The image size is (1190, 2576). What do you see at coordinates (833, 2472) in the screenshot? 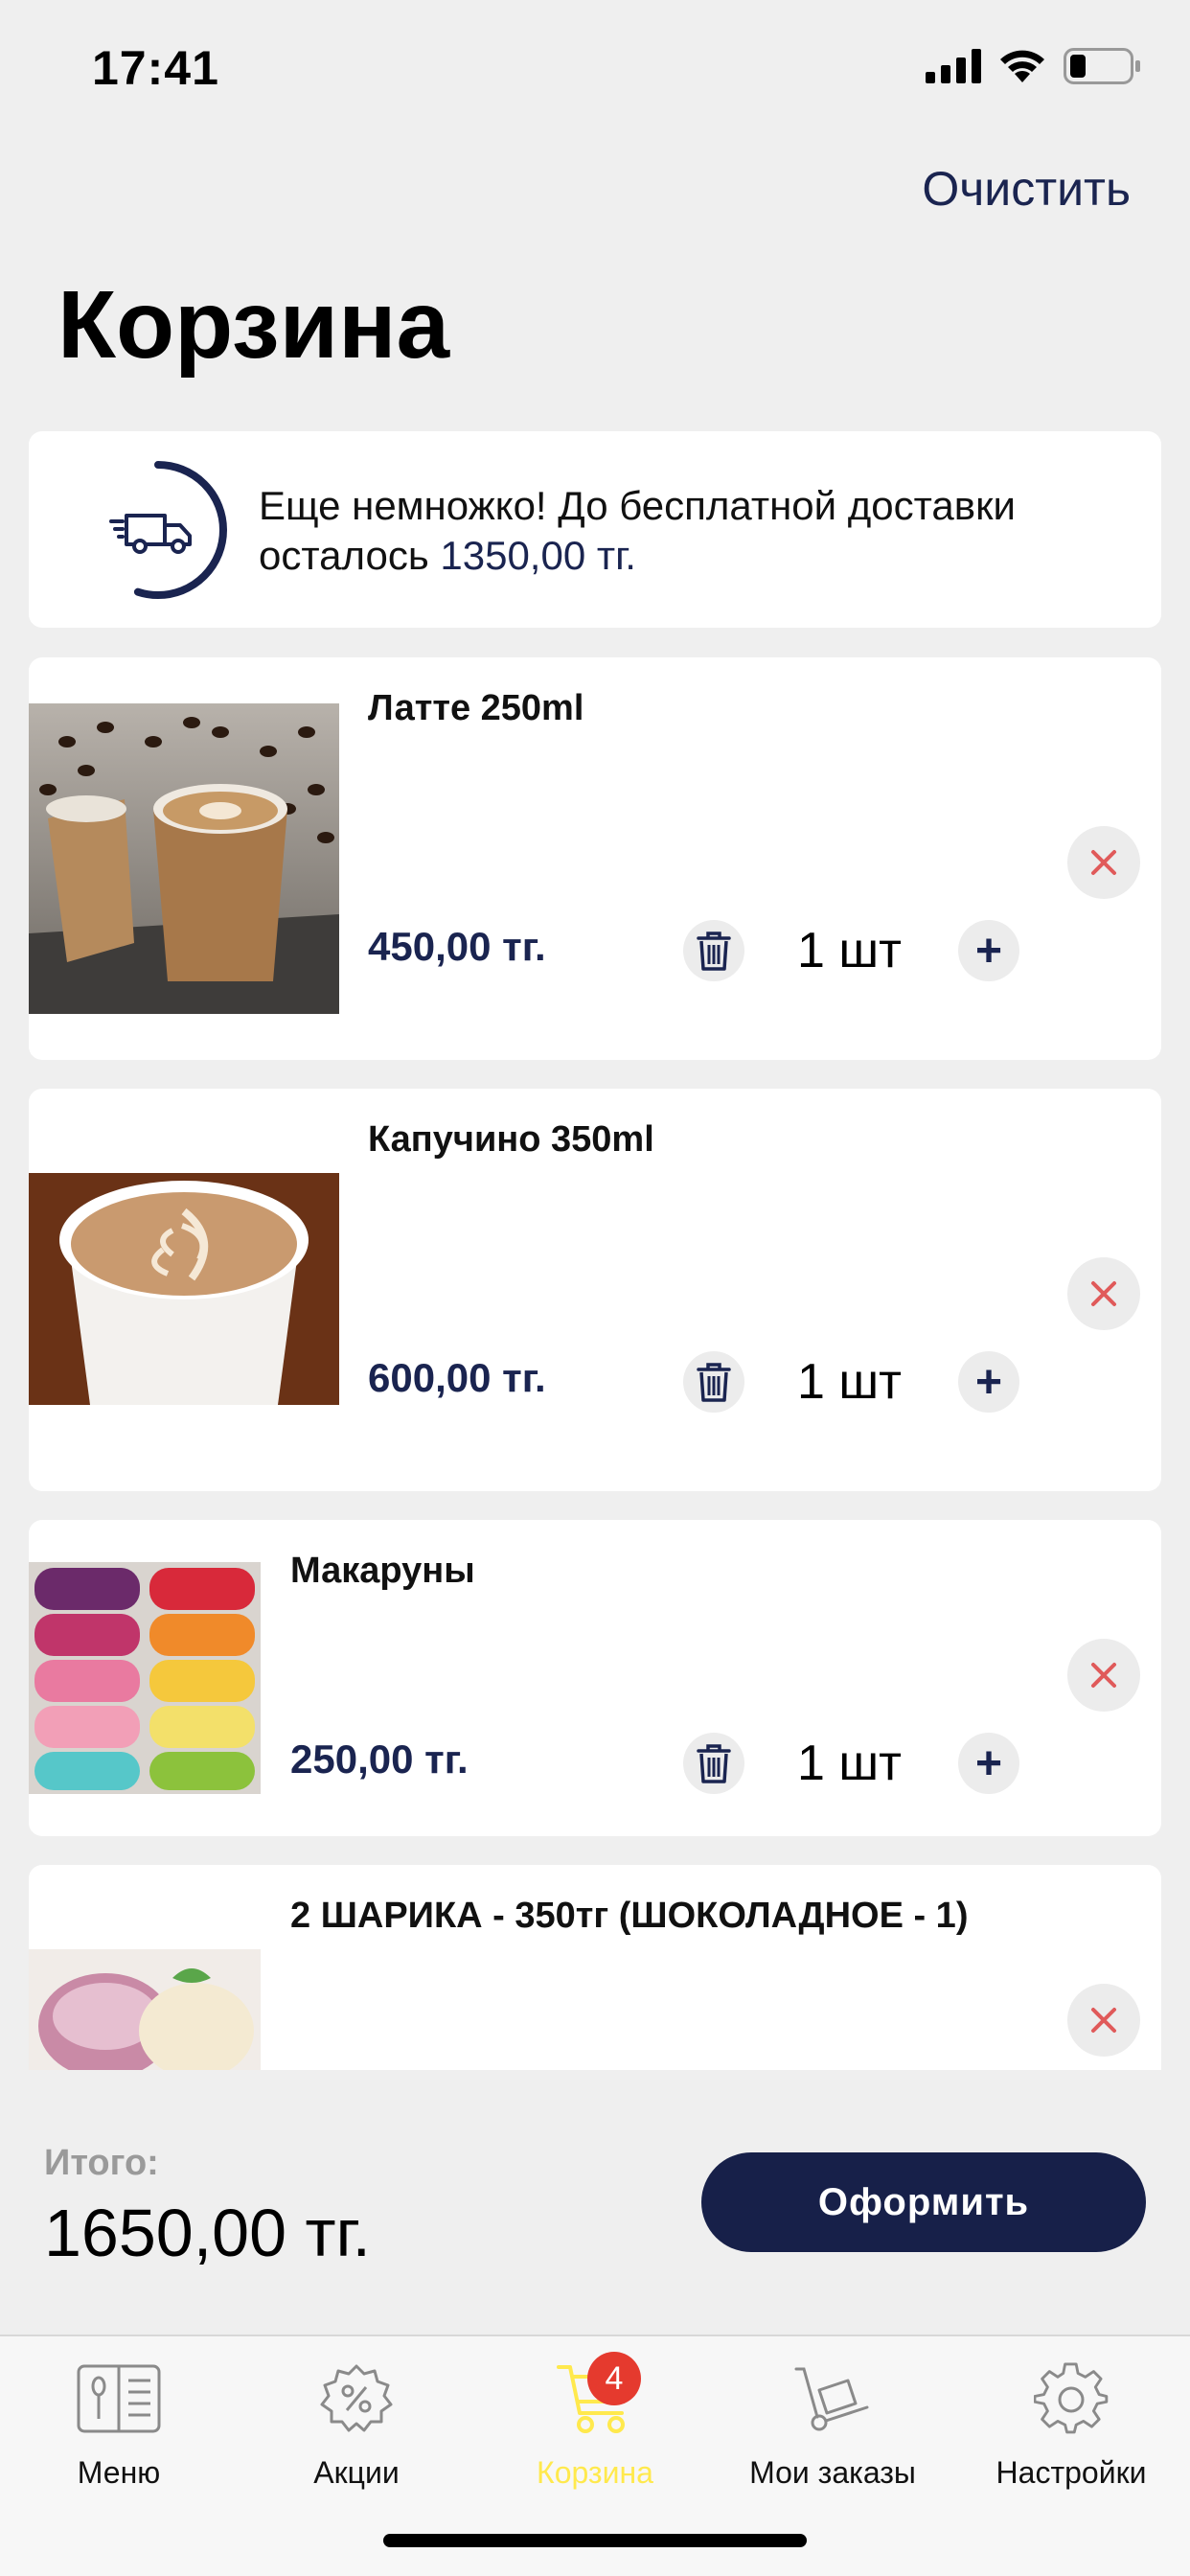
I see `tab-label: Мои заказы` at bounding box center [833, 2472].